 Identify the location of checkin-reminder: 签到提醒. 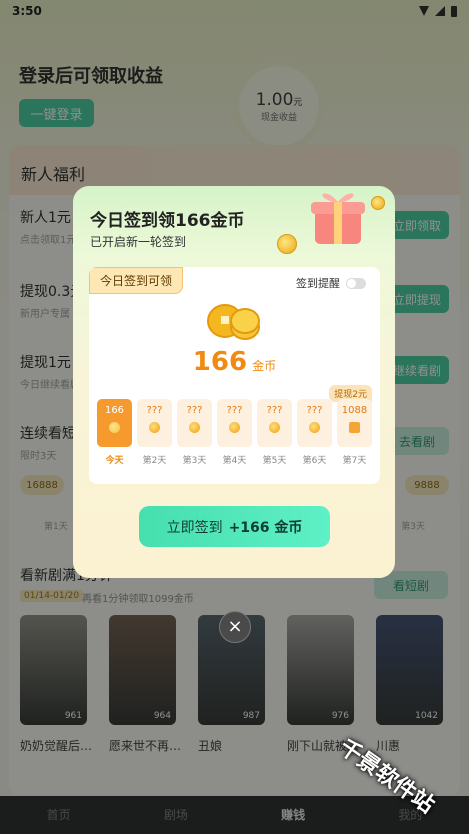
(331, 283).